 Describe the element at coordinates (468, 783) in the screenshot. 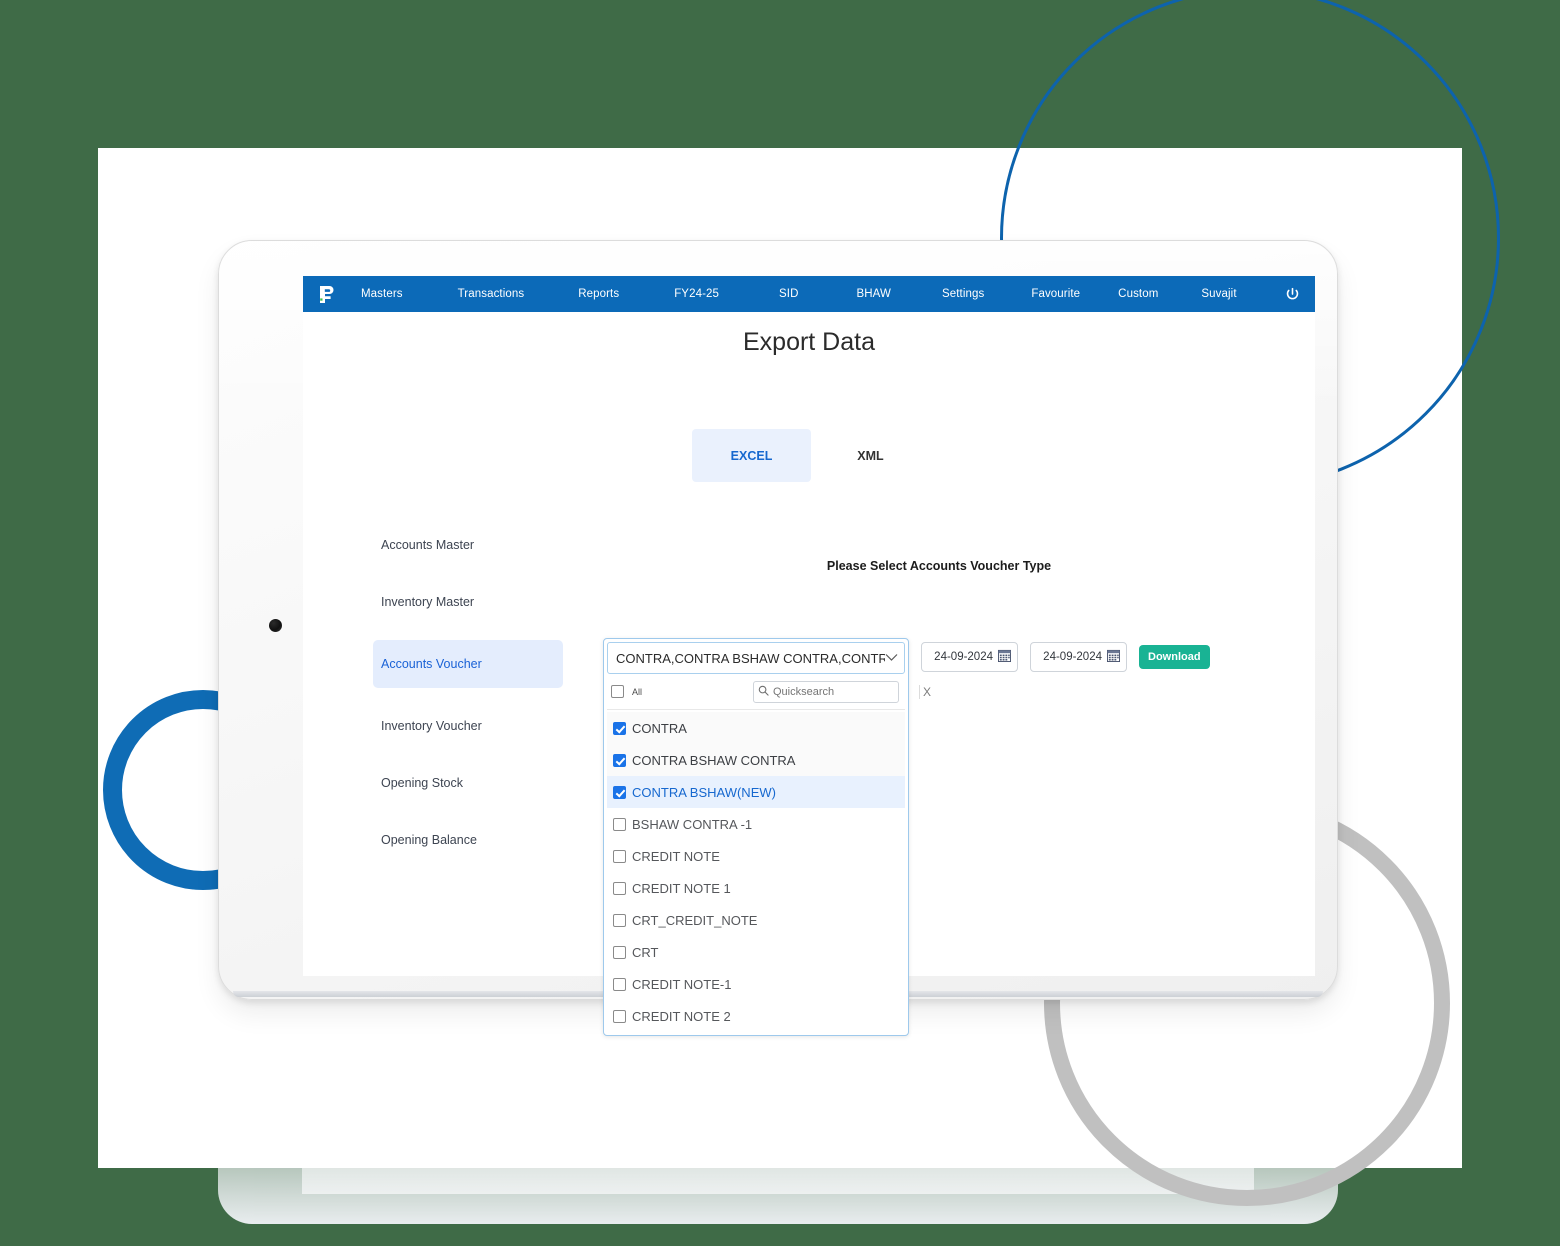

I see `entity-item-opening-stock: Opening Stock` at that location.